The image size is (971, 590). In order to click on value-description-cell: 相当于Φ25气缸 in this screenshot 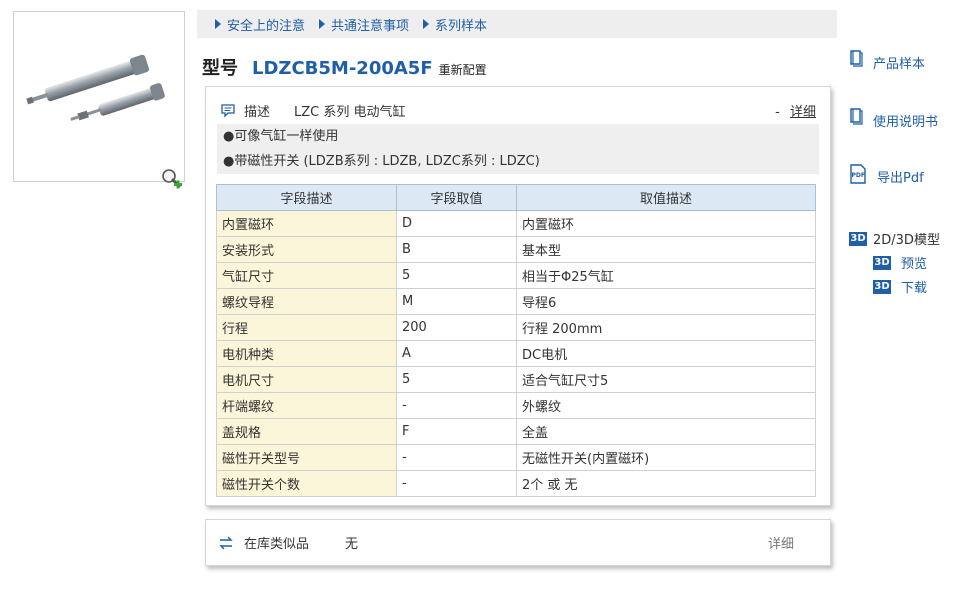, I will do `click(666, 275)`.